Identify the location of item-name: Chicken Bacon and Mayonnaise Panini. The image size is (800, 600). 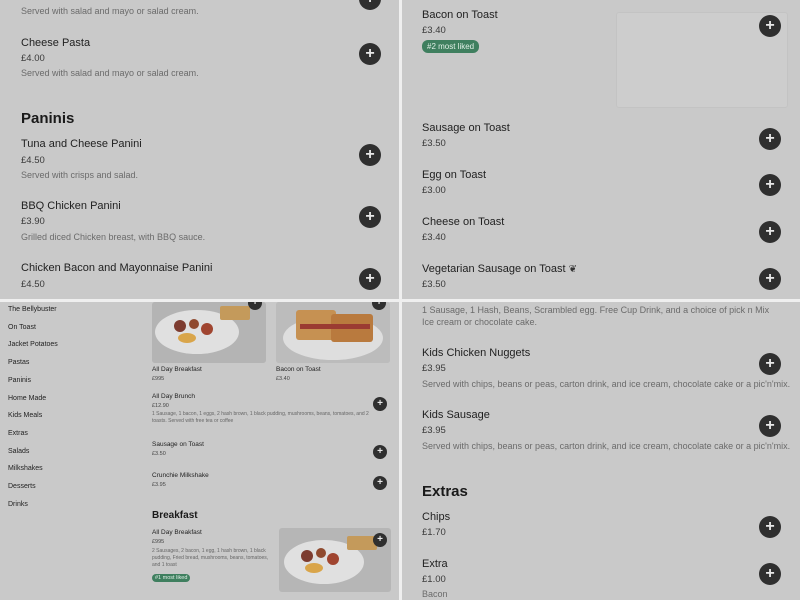
(116, 268).